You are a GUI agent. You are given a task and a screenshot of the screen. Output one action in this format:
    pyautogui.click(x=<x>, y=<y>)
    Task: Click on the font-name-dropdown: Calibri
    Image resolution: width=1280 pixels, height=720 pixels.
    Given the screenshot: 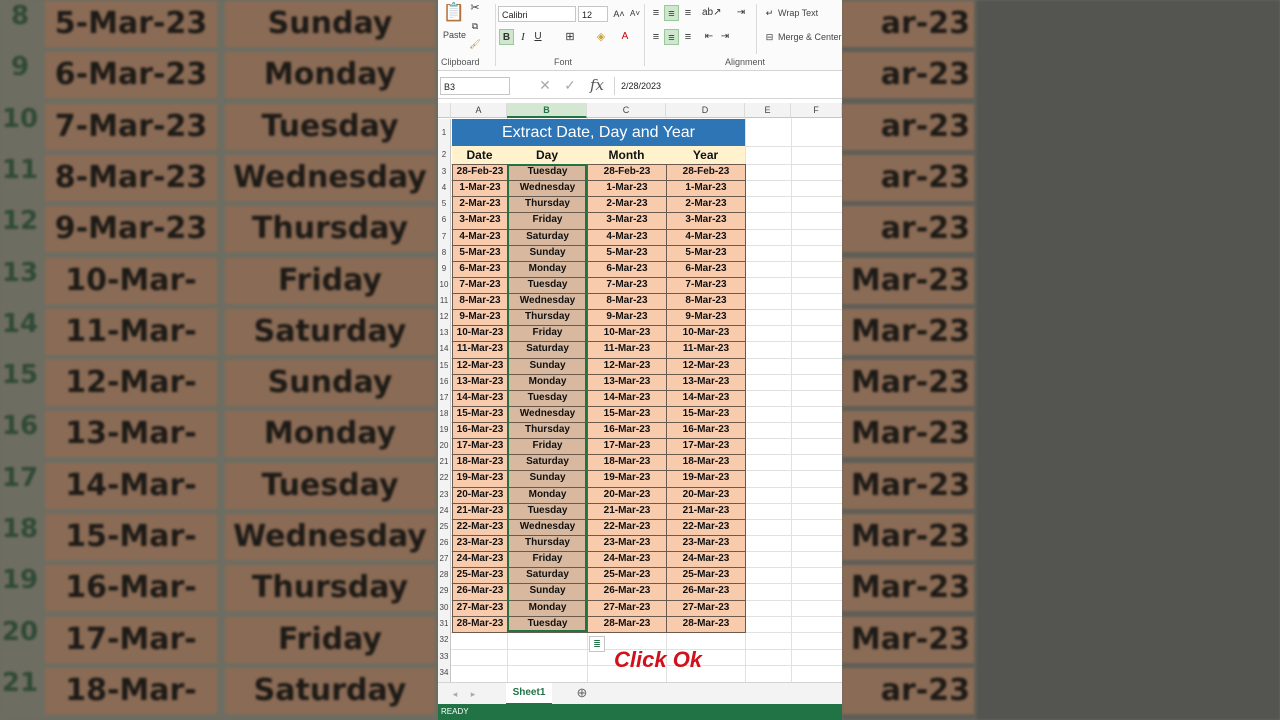 What is the action you would take?
    pyautogui.click(x=537, y=14)
    